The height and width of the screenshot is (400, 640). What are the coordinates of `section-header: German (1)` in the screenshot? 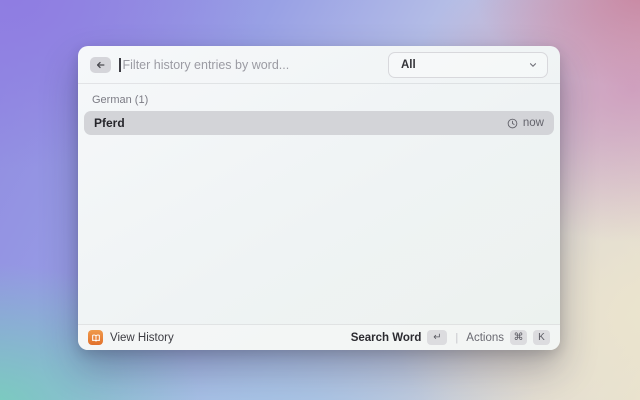 It's located at (120, 100).